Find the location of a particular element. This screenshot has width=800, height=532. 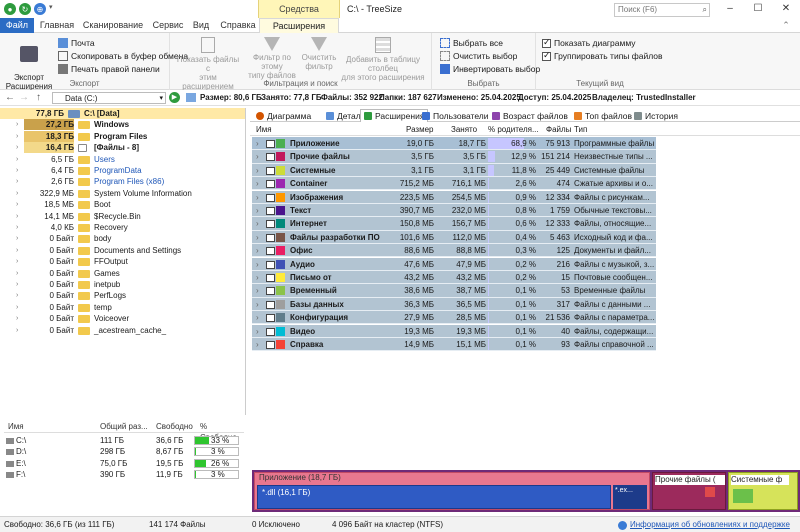

tab-service: Сервис is located at coordinates (168, 25).